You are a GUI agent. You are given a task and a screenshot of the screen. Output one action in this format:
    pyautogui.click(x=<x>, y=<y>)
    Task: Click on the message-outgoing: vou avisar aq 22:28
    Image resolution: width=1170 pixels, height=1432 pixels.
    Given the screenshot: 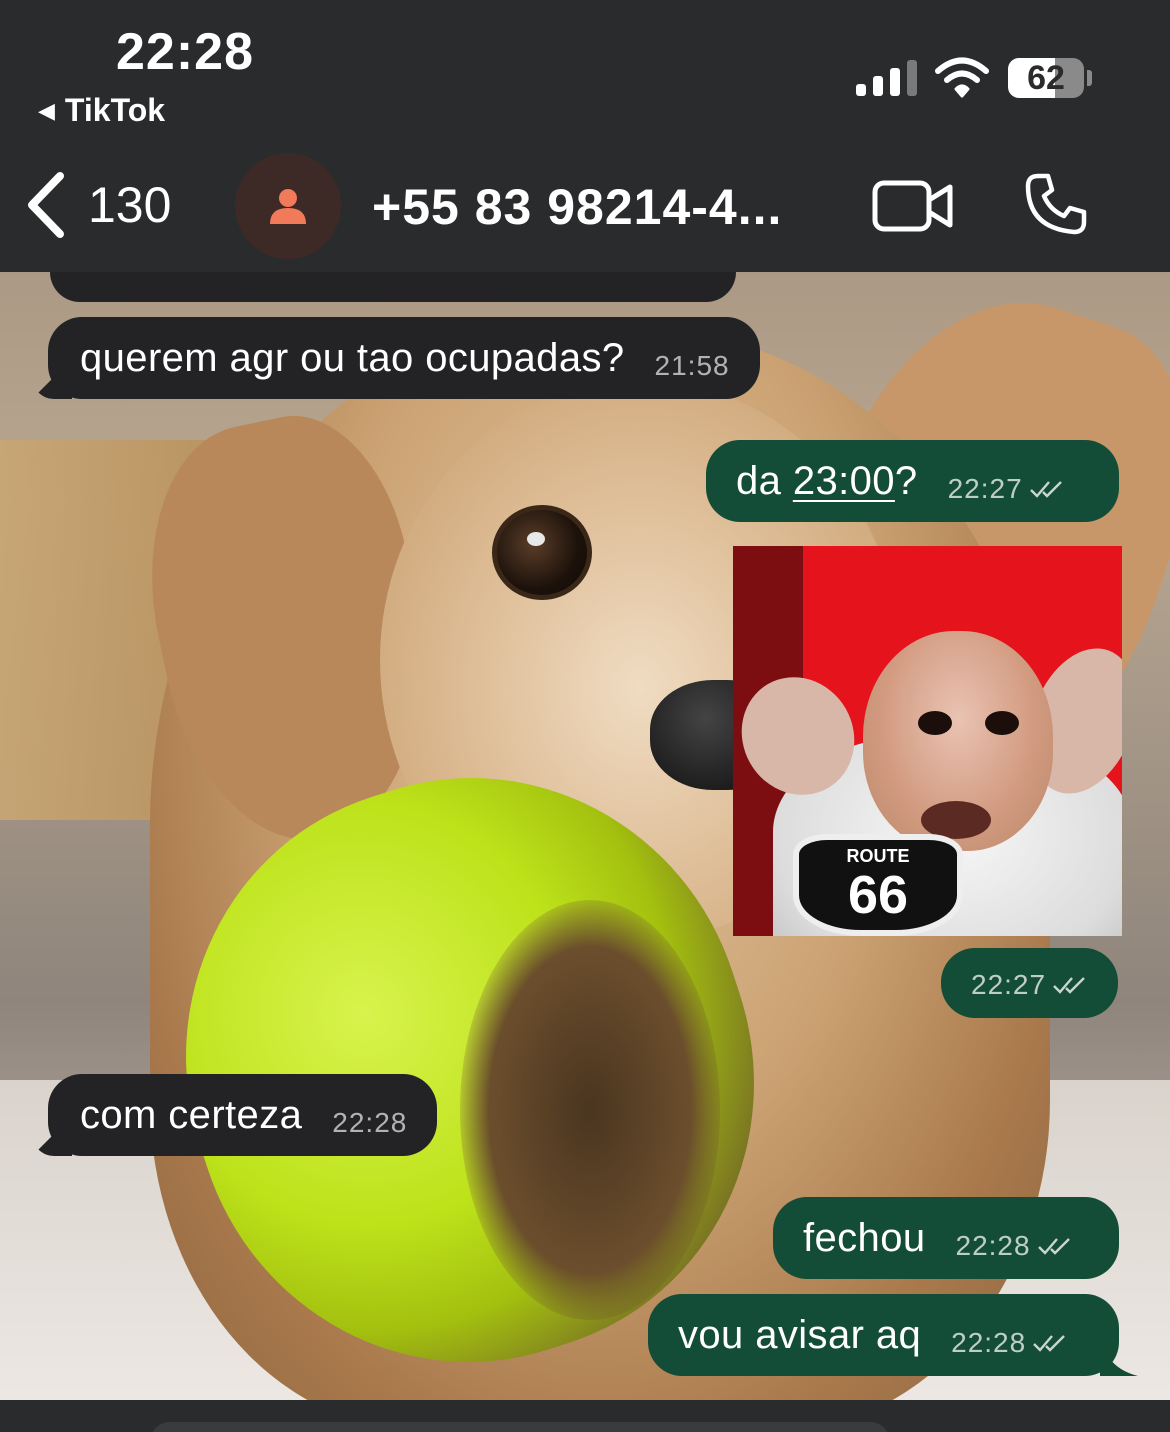 What is the action you would take?
    pyautogui.click(x=883, y=1335)
    